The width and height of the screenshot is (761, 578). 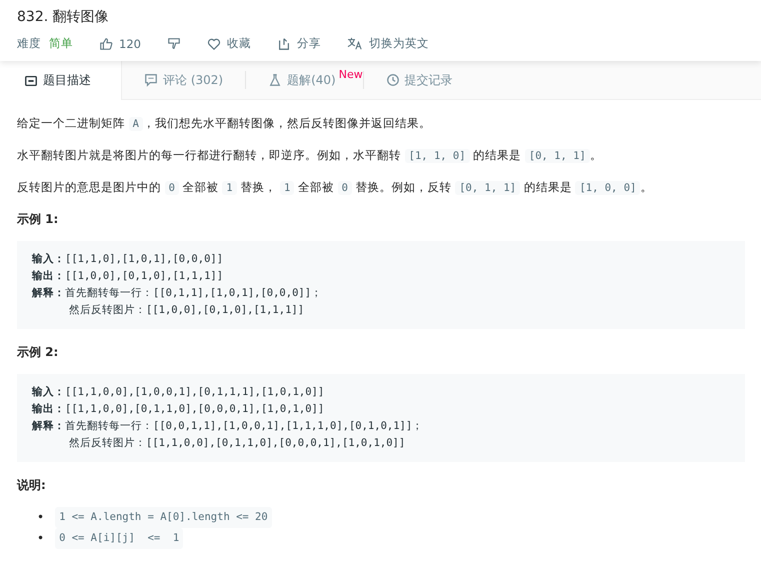 What do you see at coordinates (61, 43) in the screenshot?
I see `difficulty-value: 简单` at bounding box center [61, 43].